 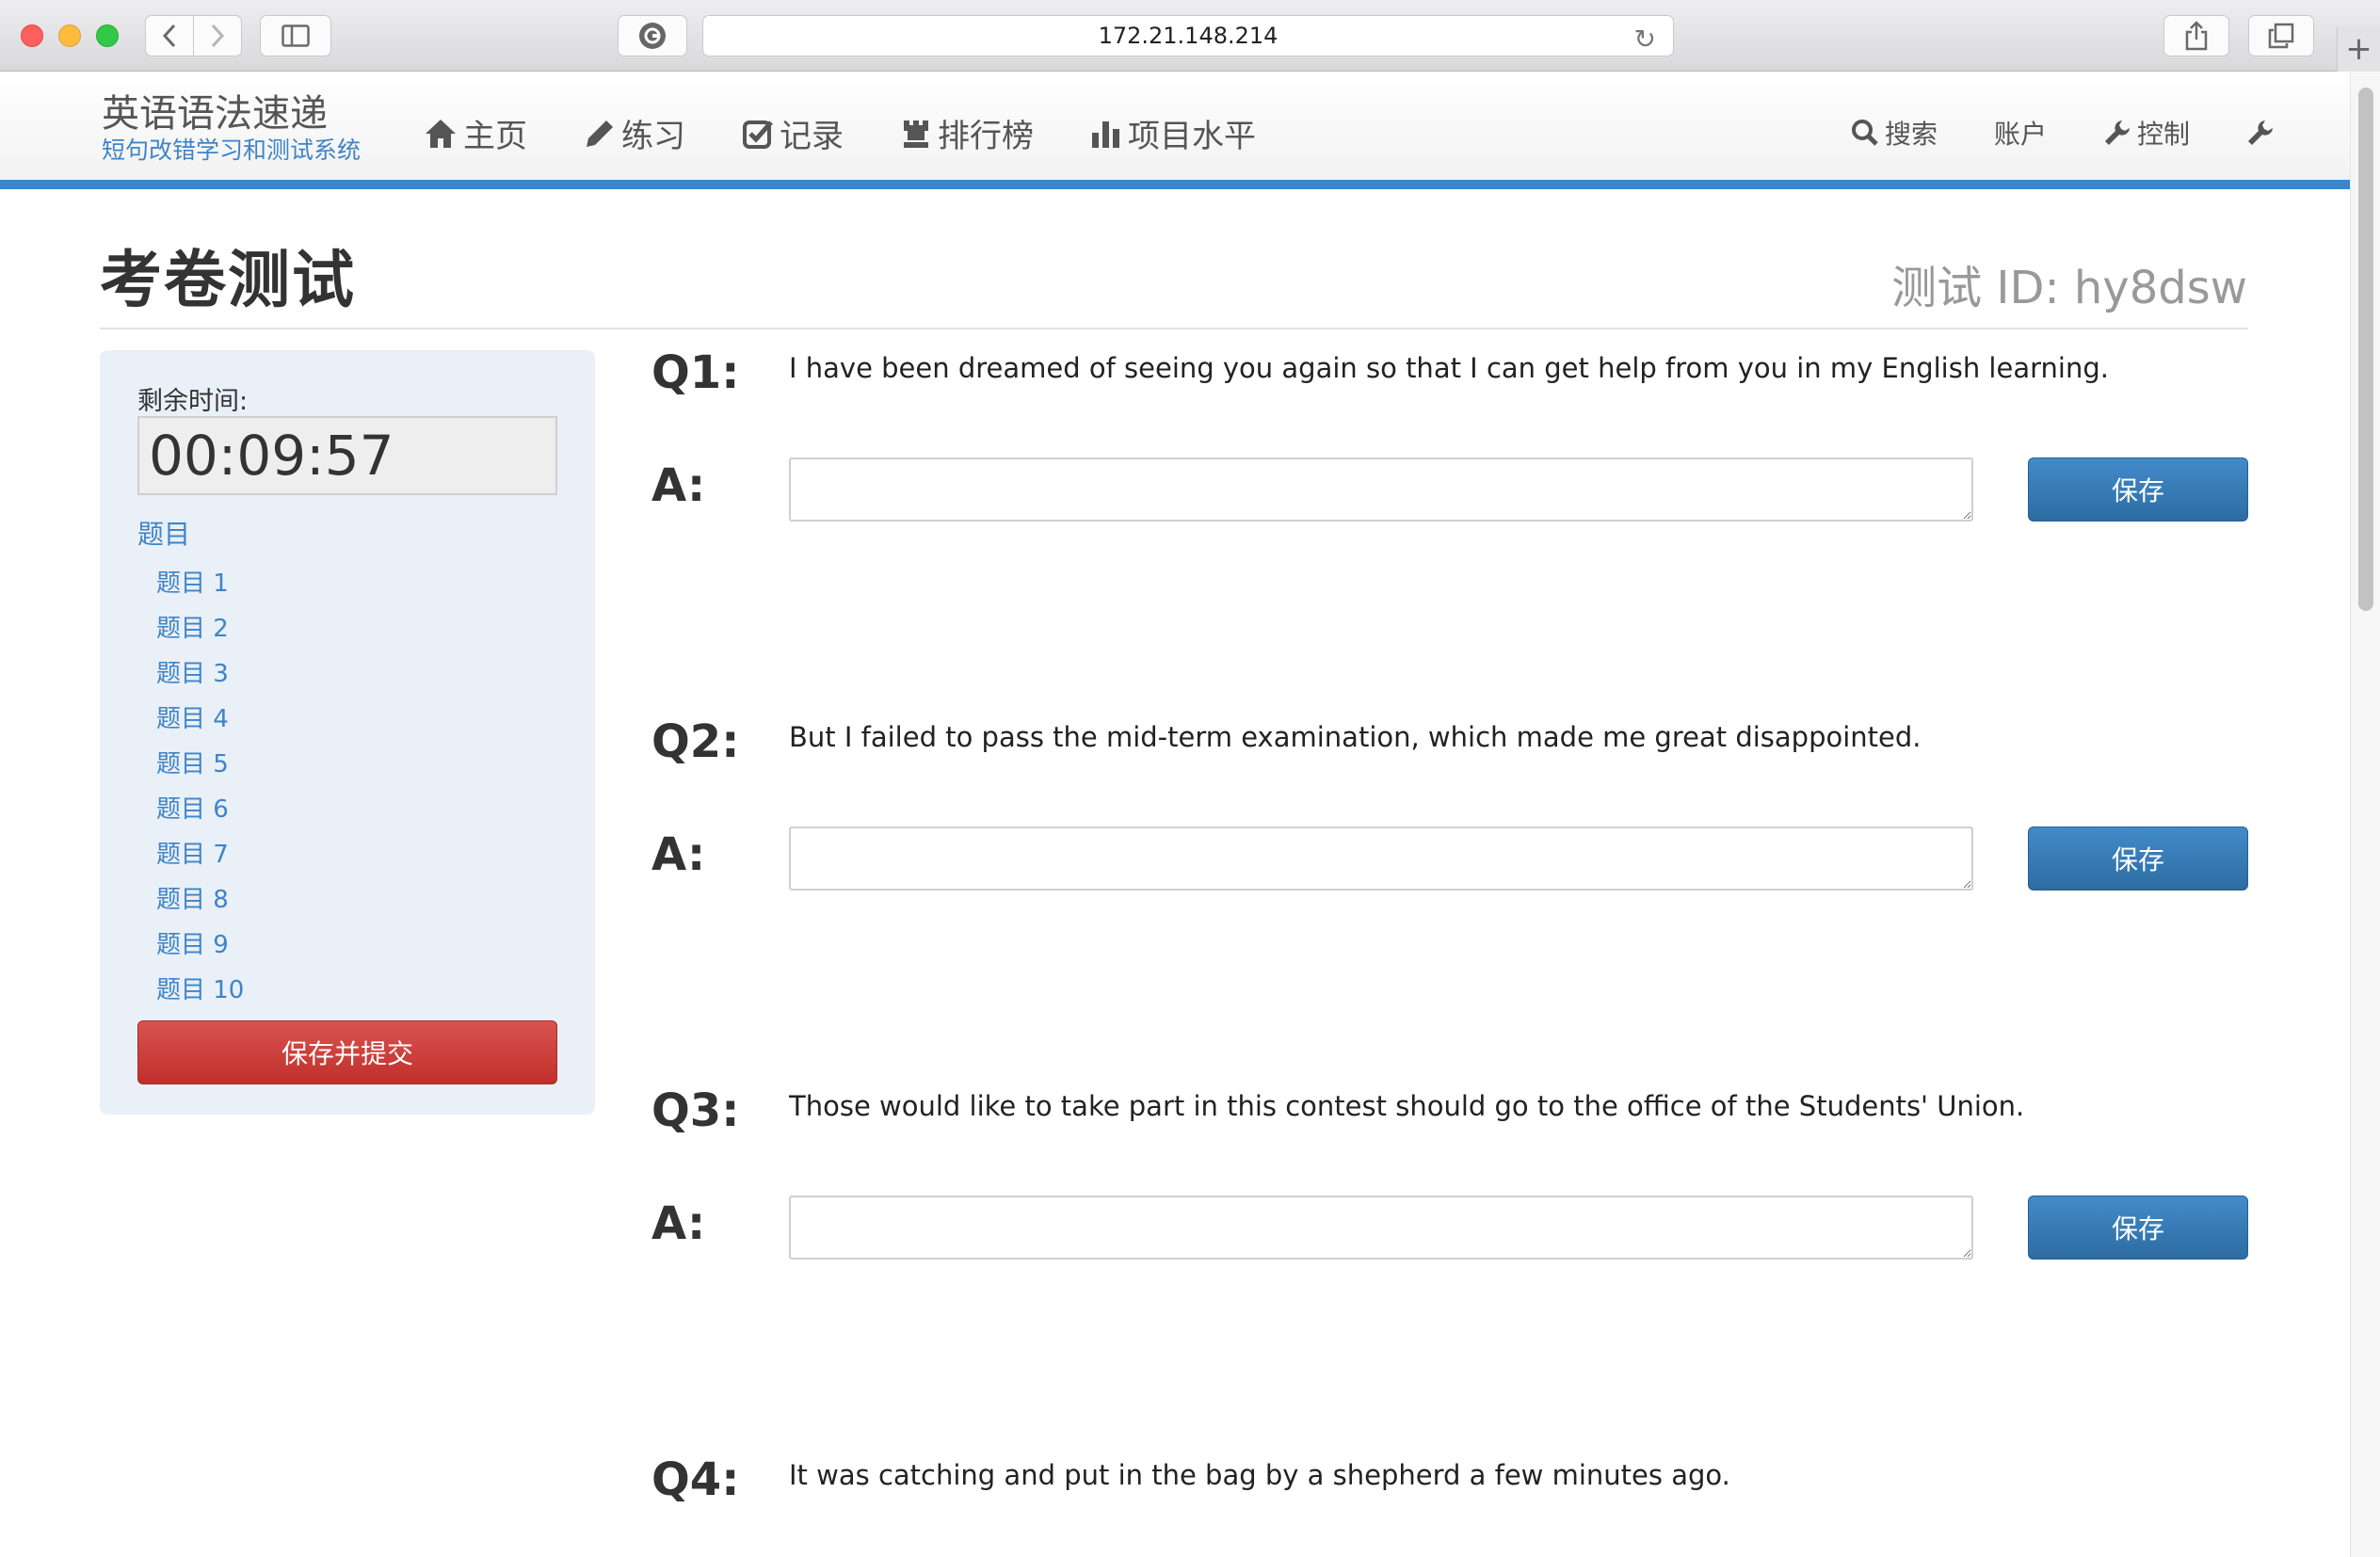 I want to click on address-bar: 172.21.148.214 ↻, so click(x=1188, y=35).